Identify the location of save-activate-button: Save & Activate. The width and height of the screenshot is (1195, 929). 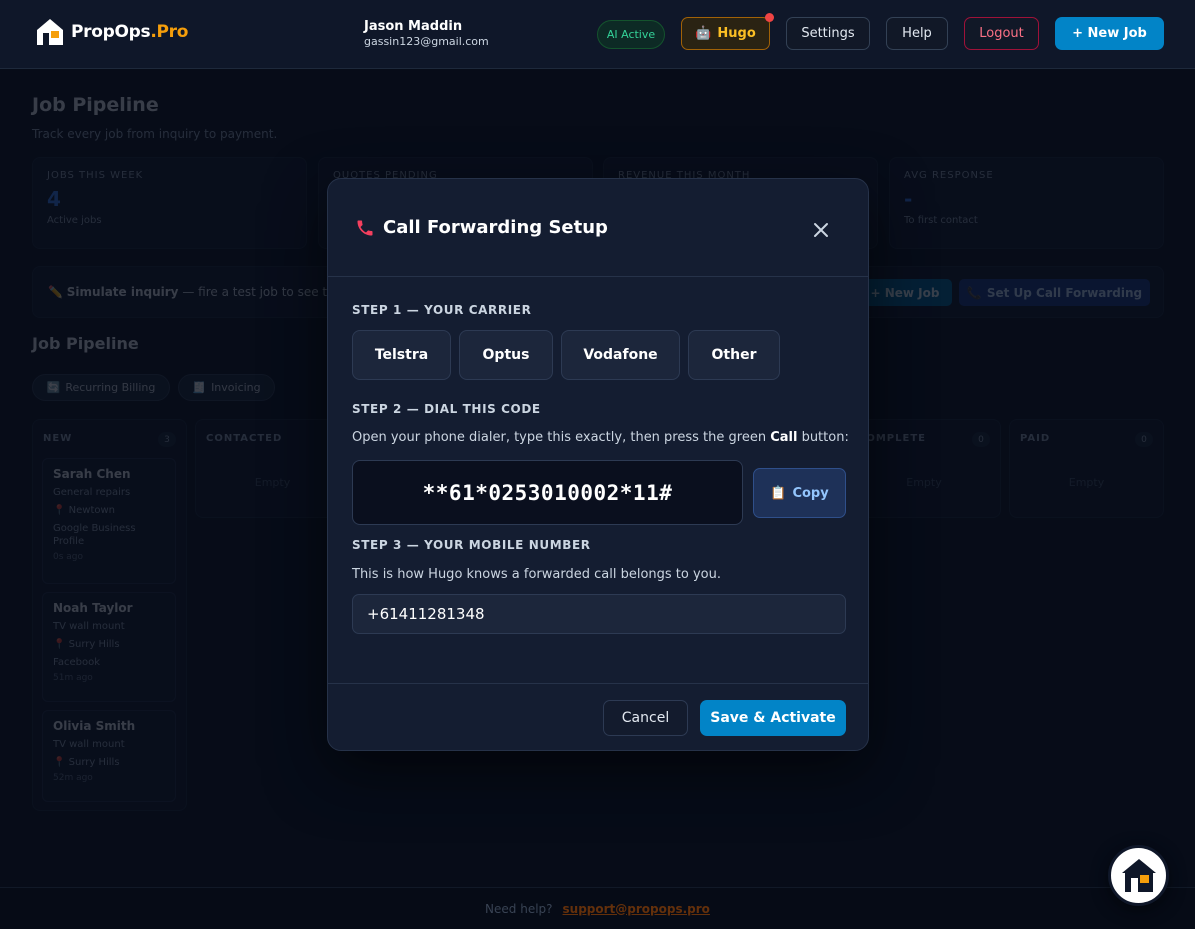
(773, 718).